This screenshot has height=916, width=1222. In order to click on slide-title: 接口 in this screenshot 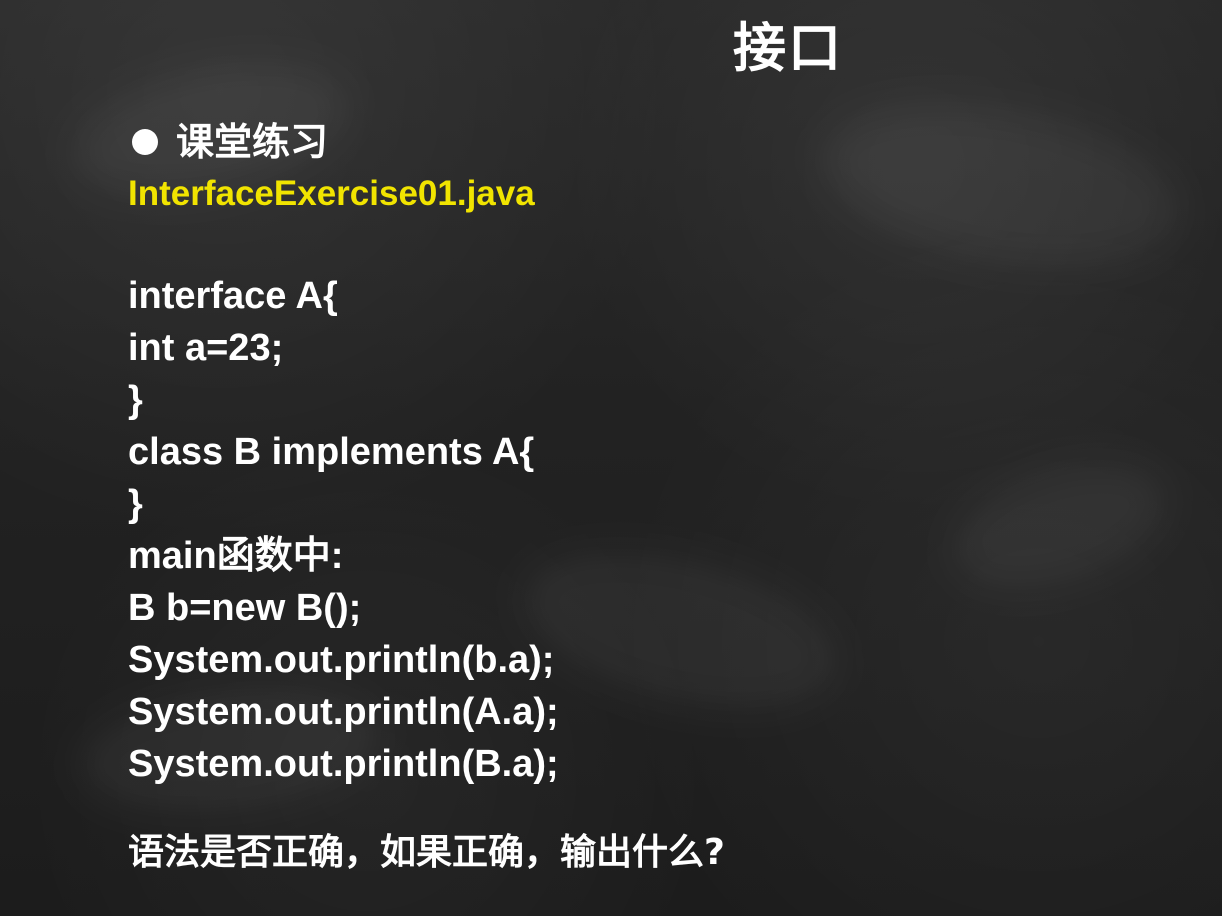, I will do `click(788, 48)`.